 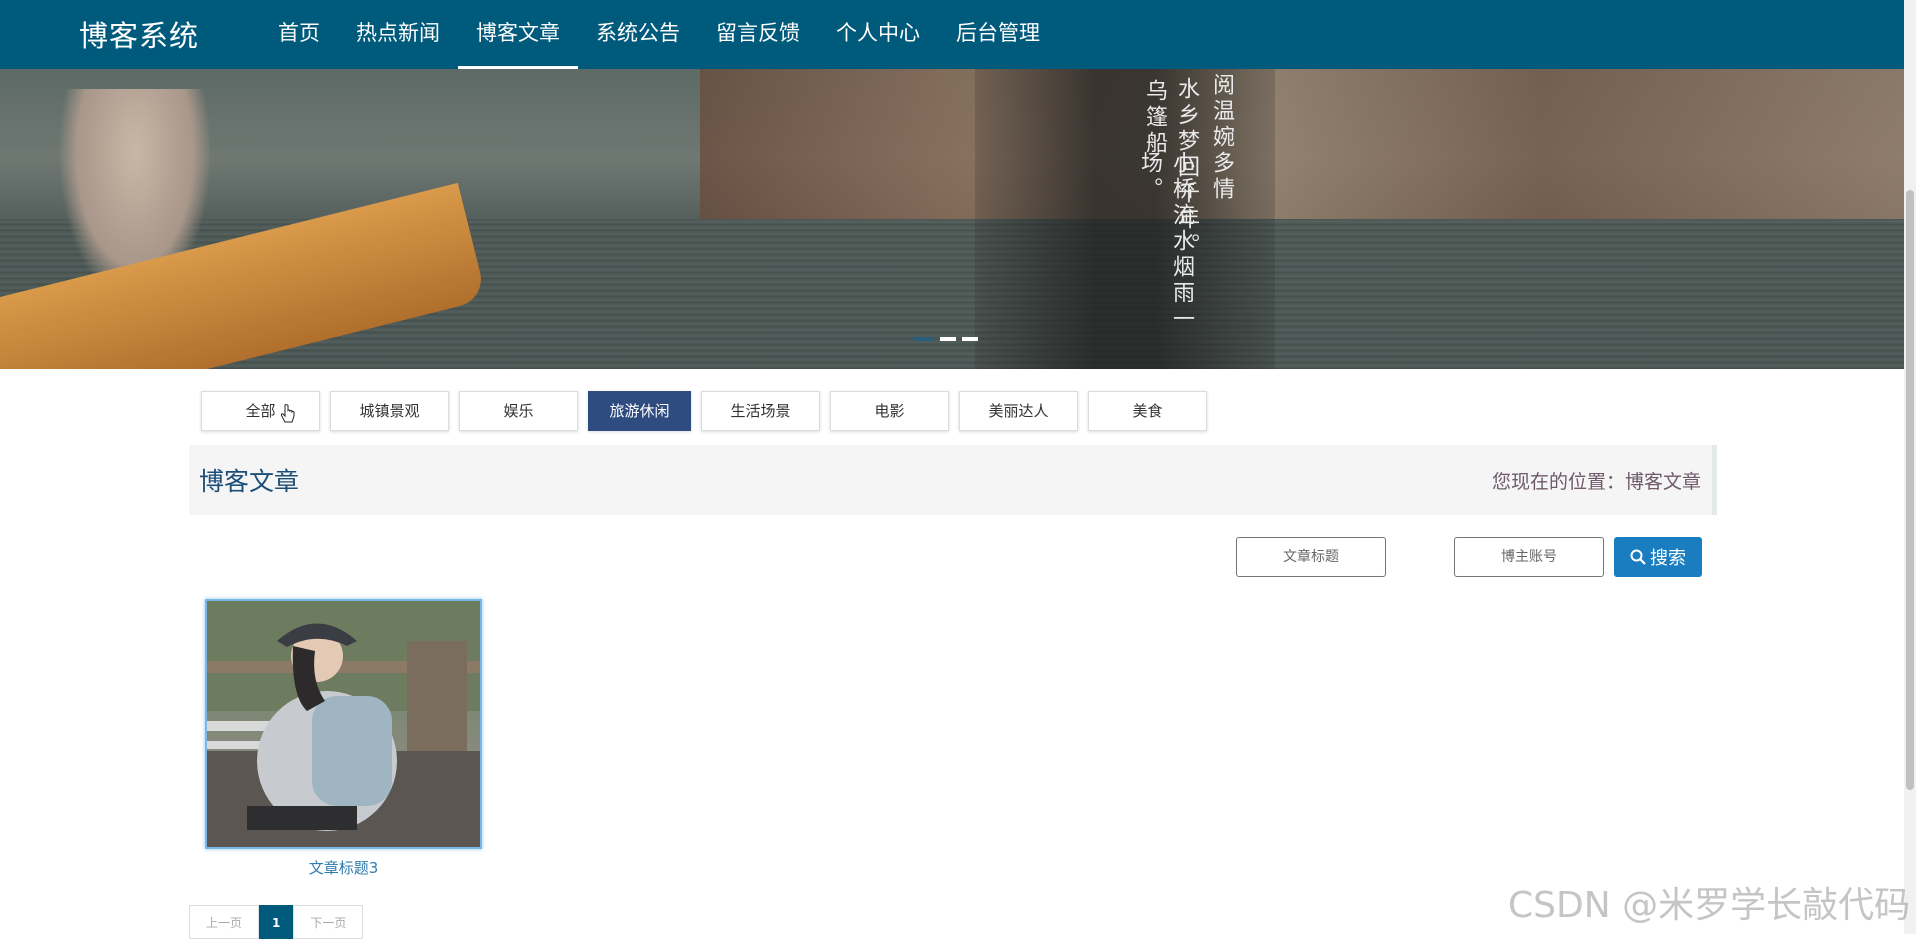 I want to click on article-thumbnail, so click(x=343, y=724).